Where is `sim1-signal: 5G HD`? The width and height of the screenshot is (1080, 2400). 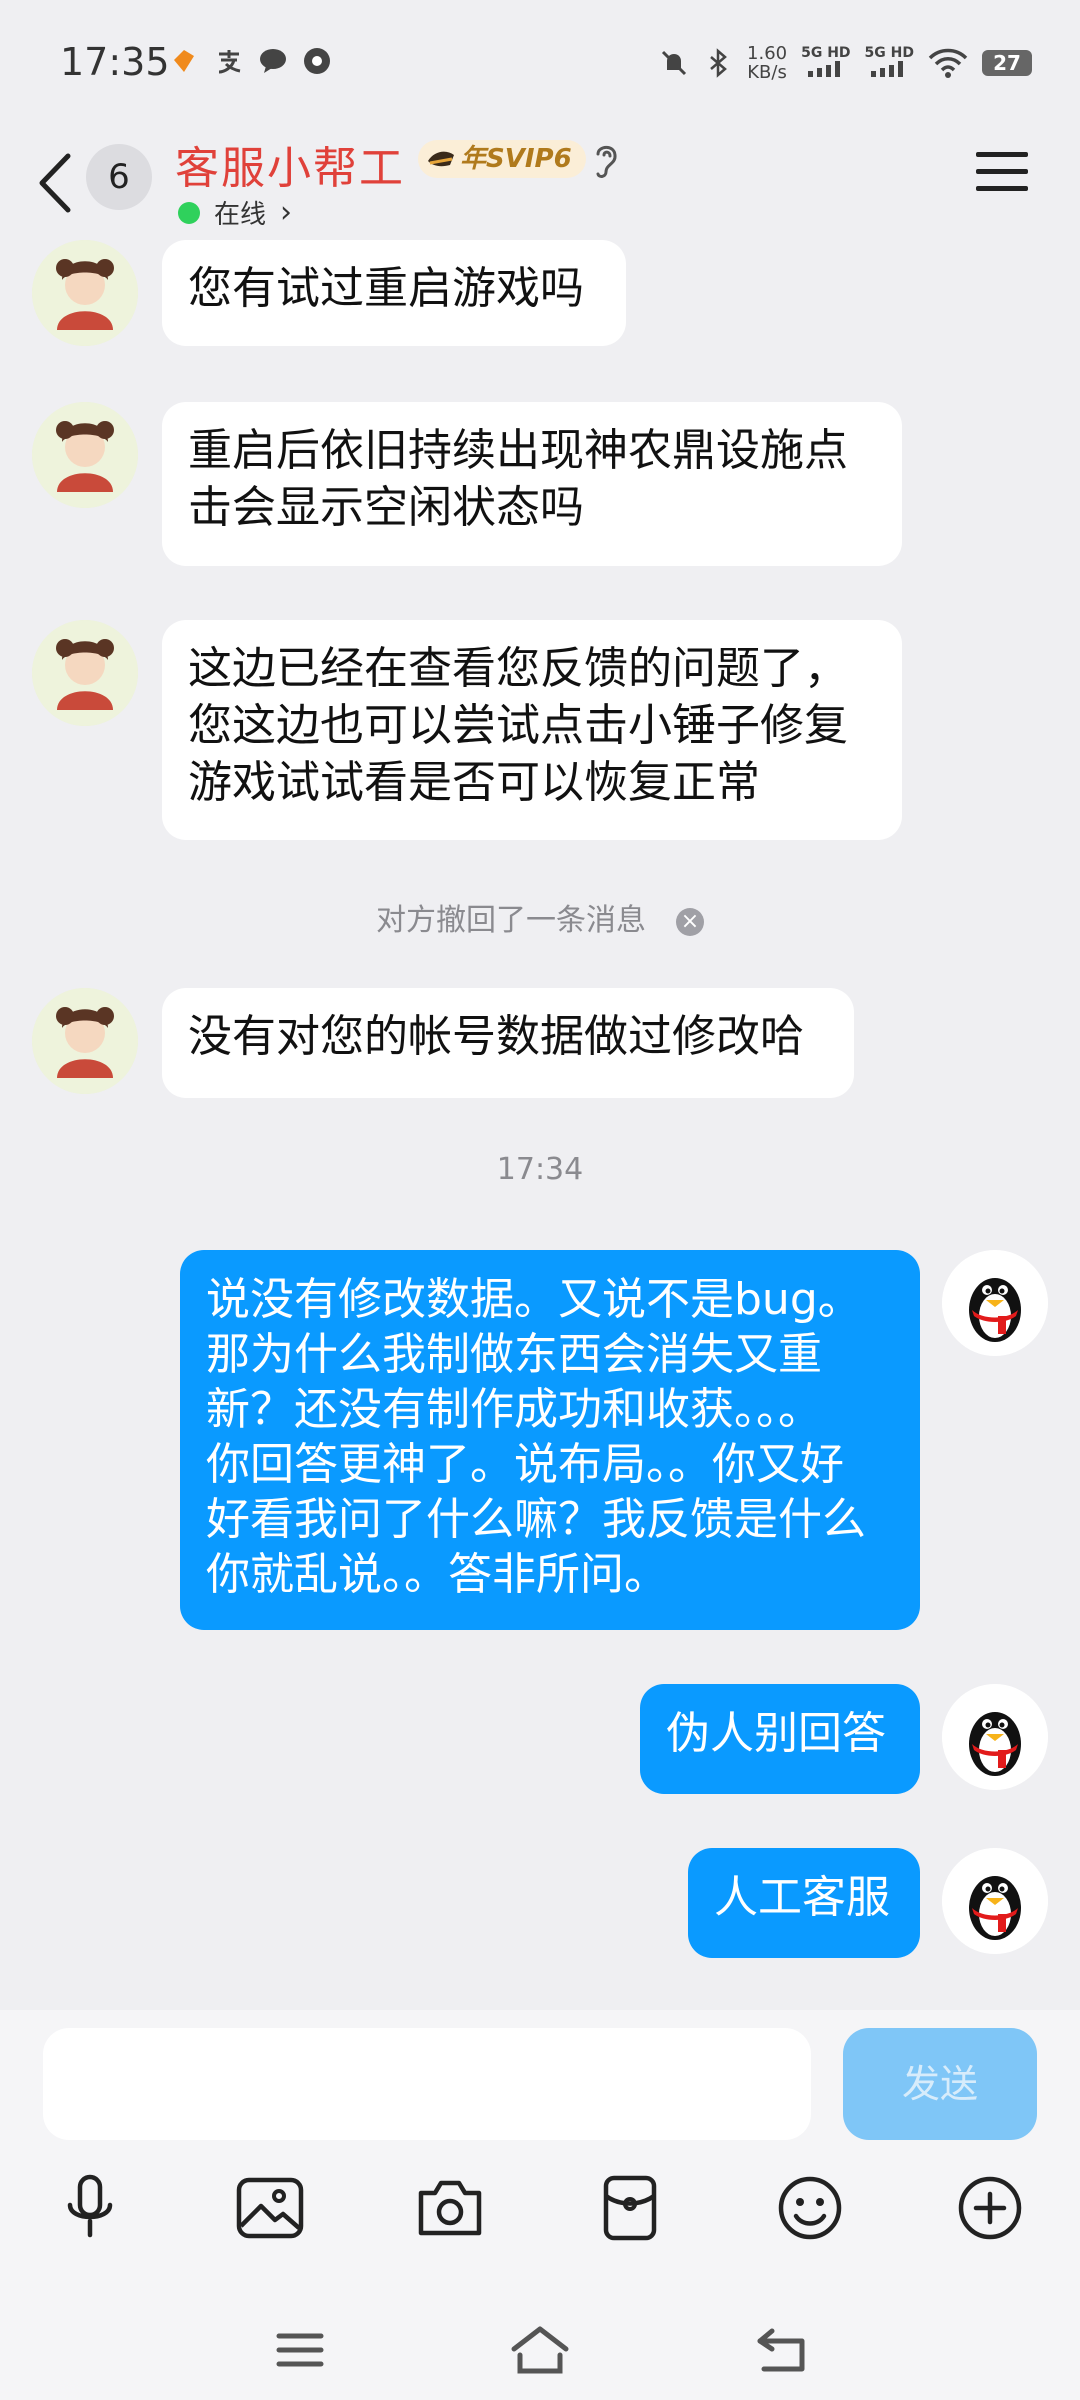
sim1-signal: 5G HD is located at coordinates (826, 63).